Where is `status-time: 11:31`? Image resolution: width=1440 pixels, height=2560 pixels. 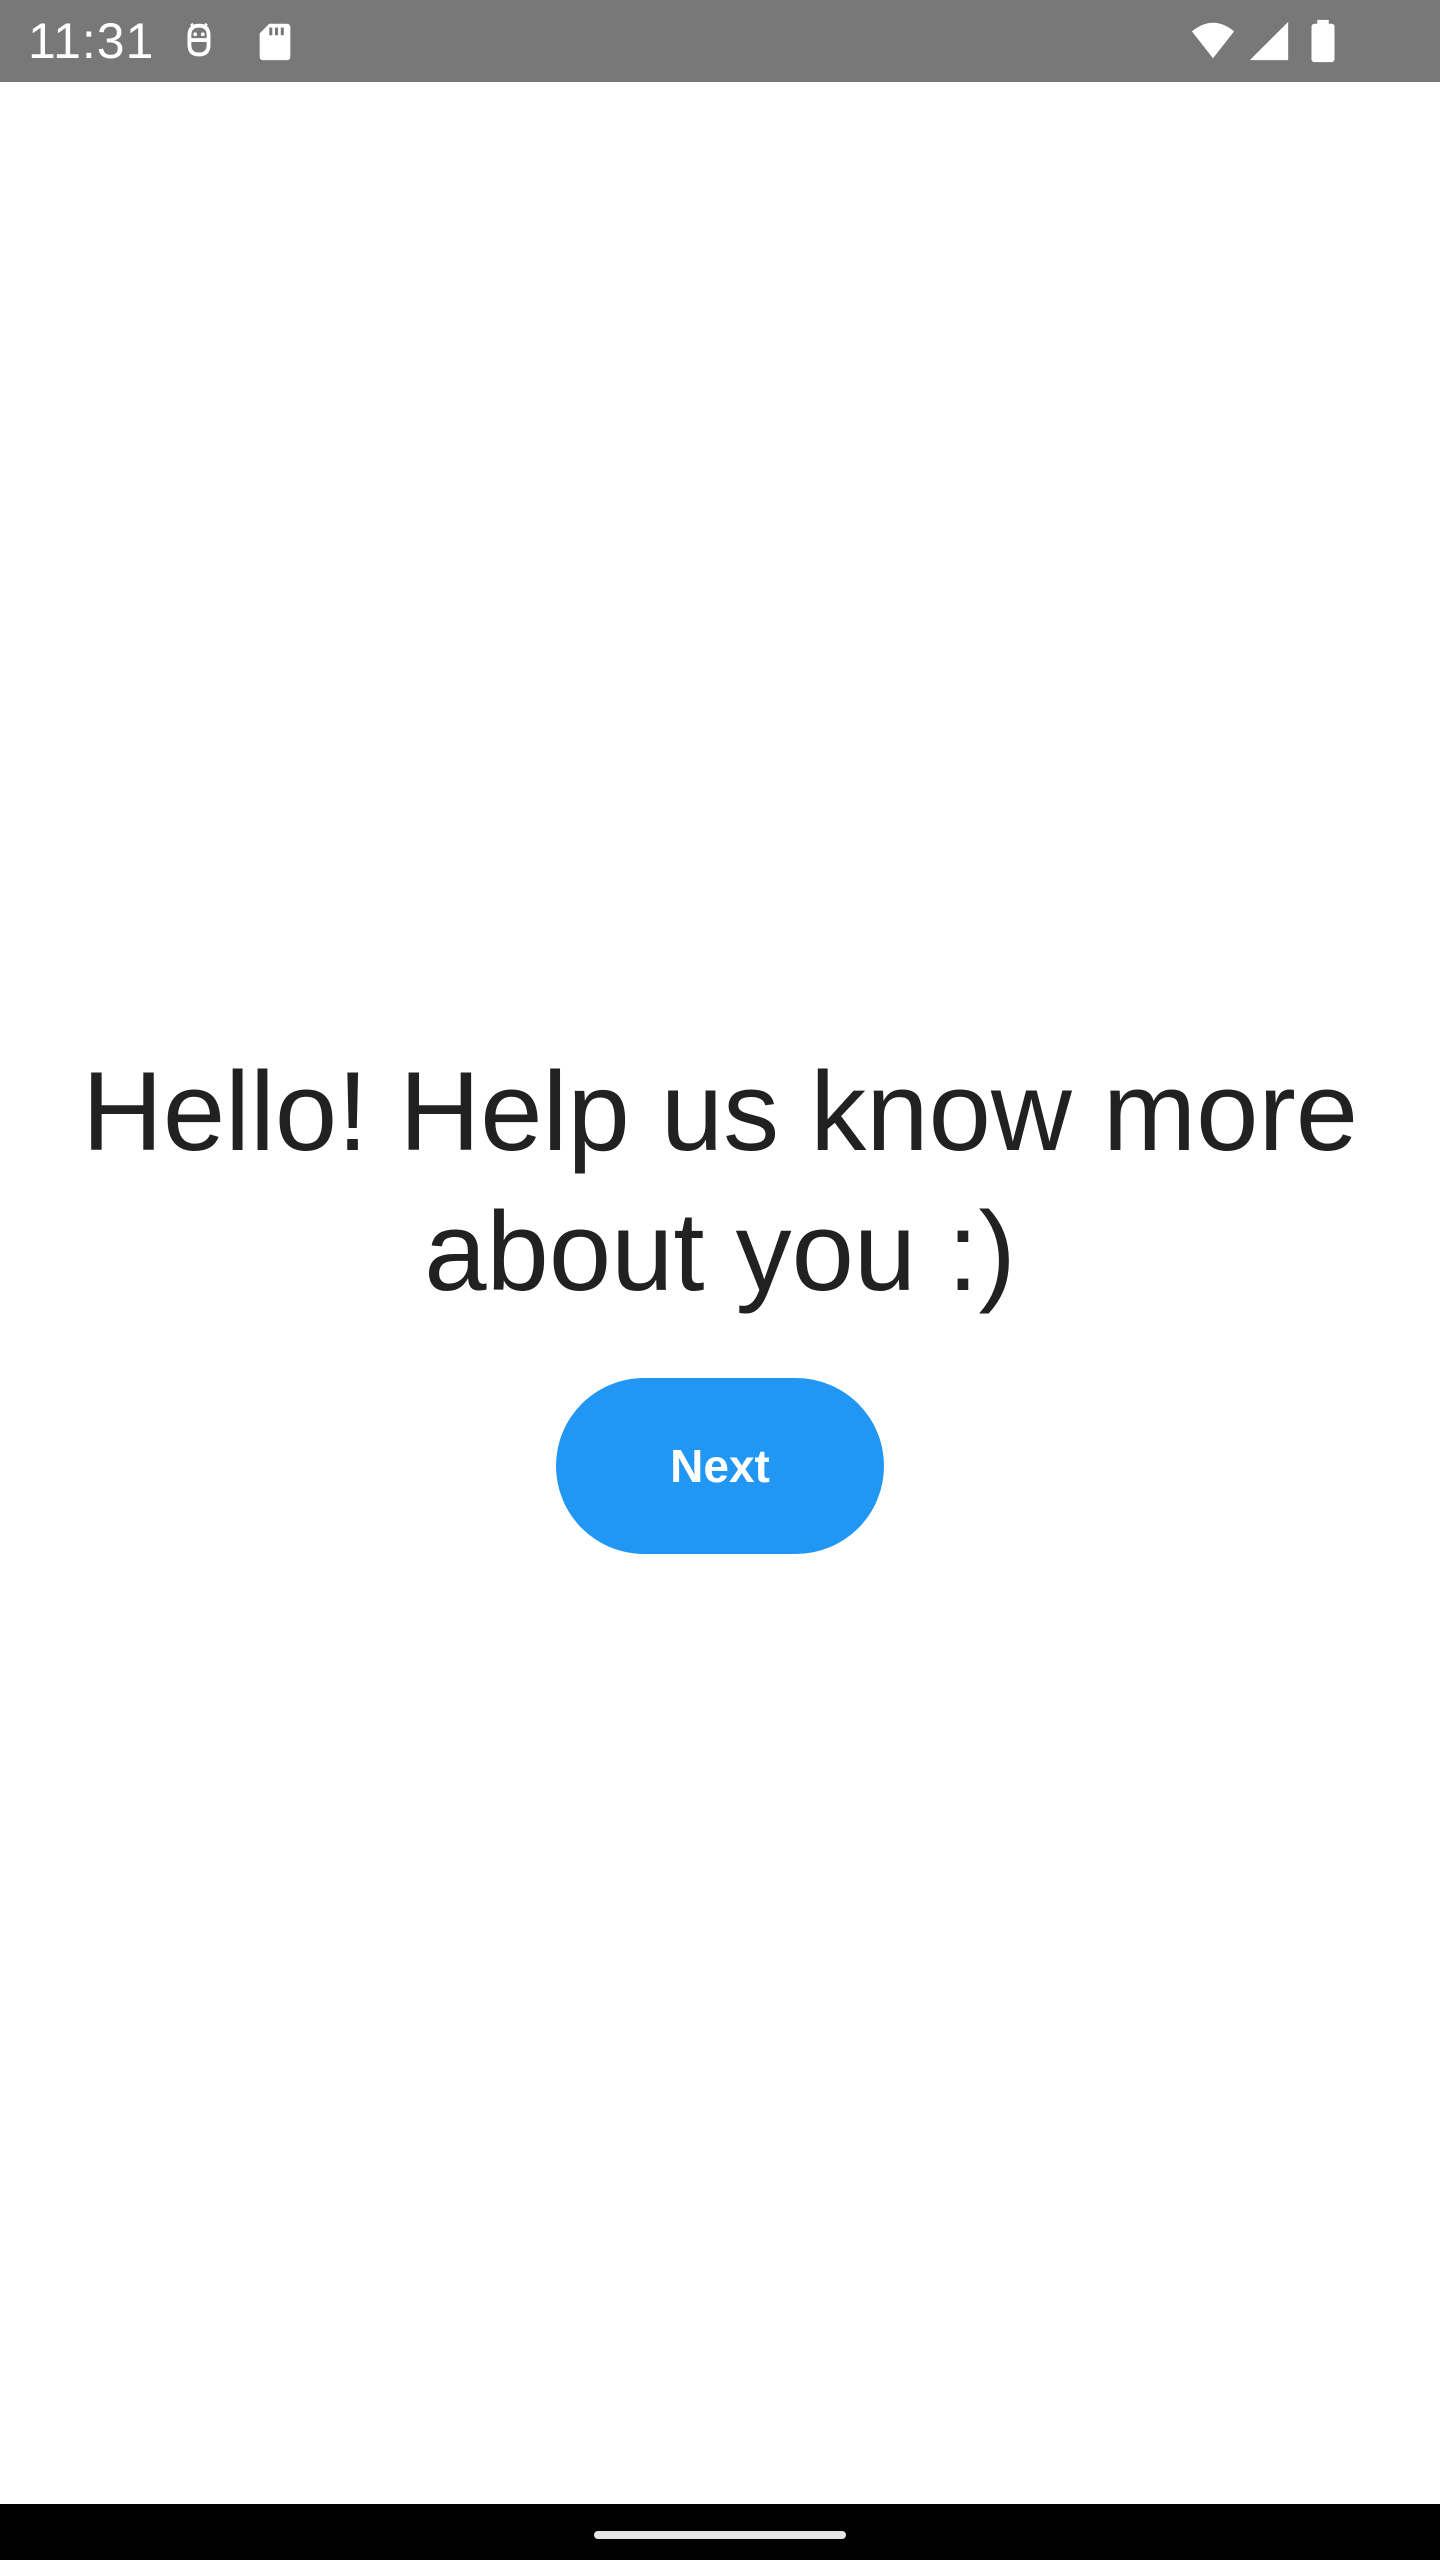 status-time: 11:31 is located at coordinates (91, 41).